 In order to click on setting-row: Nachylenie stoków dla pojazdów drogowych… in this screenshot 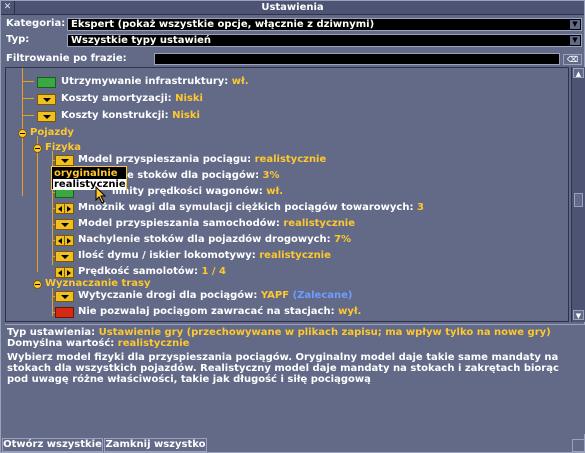, I will do `click(214, 239)`.